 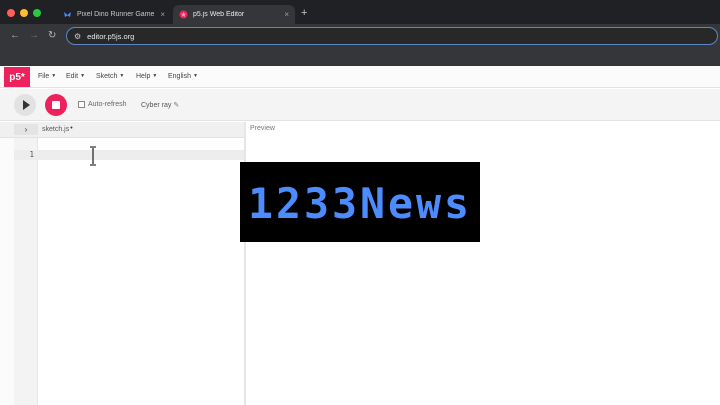 I want to click on auto-refresh-label: Auto-refresh, so click(x=107, y=104).